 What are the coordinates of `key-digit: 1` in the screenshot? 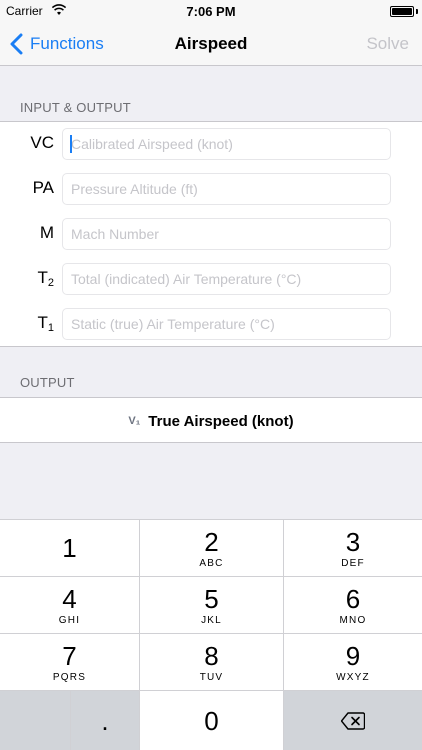 It's located at (69, 548).